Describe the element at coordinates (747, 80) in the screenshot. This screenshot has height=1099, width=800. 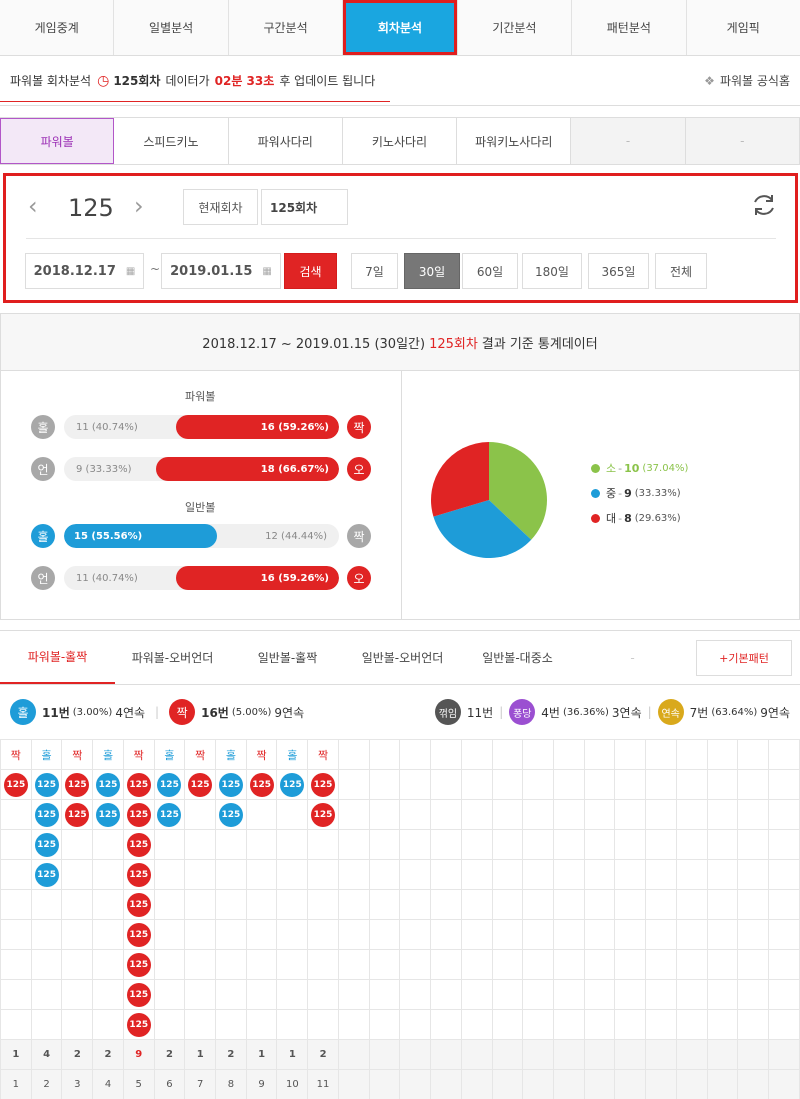
I see `official-home-link: ❖ 파워볼 공식홈` at that location.